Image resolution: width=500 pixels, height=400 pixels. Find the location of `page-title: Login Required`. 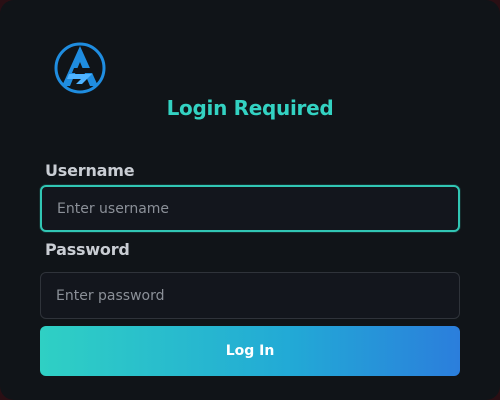

page-title: Login Required is located at coordinates (250, 108).